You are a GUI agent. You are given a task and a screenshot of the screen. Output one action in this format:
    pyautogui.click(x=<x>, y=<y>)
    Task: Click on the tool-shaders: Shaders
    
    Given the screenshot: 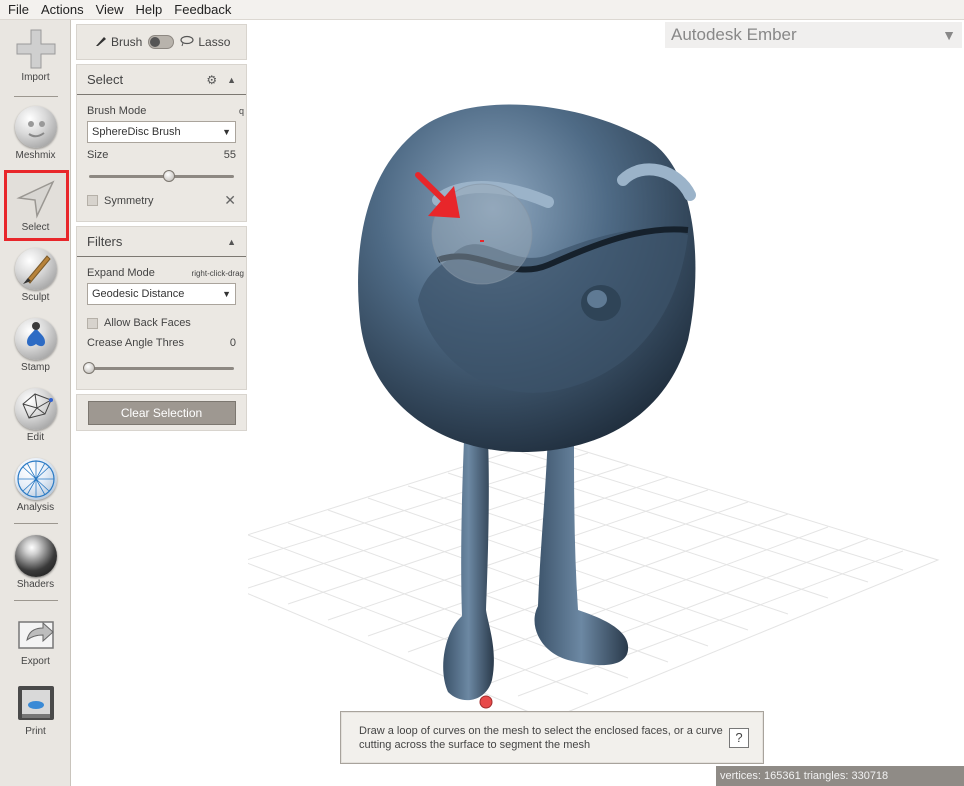 What is the action you would take?
    pyautogui.click(x=35, y=562)
    